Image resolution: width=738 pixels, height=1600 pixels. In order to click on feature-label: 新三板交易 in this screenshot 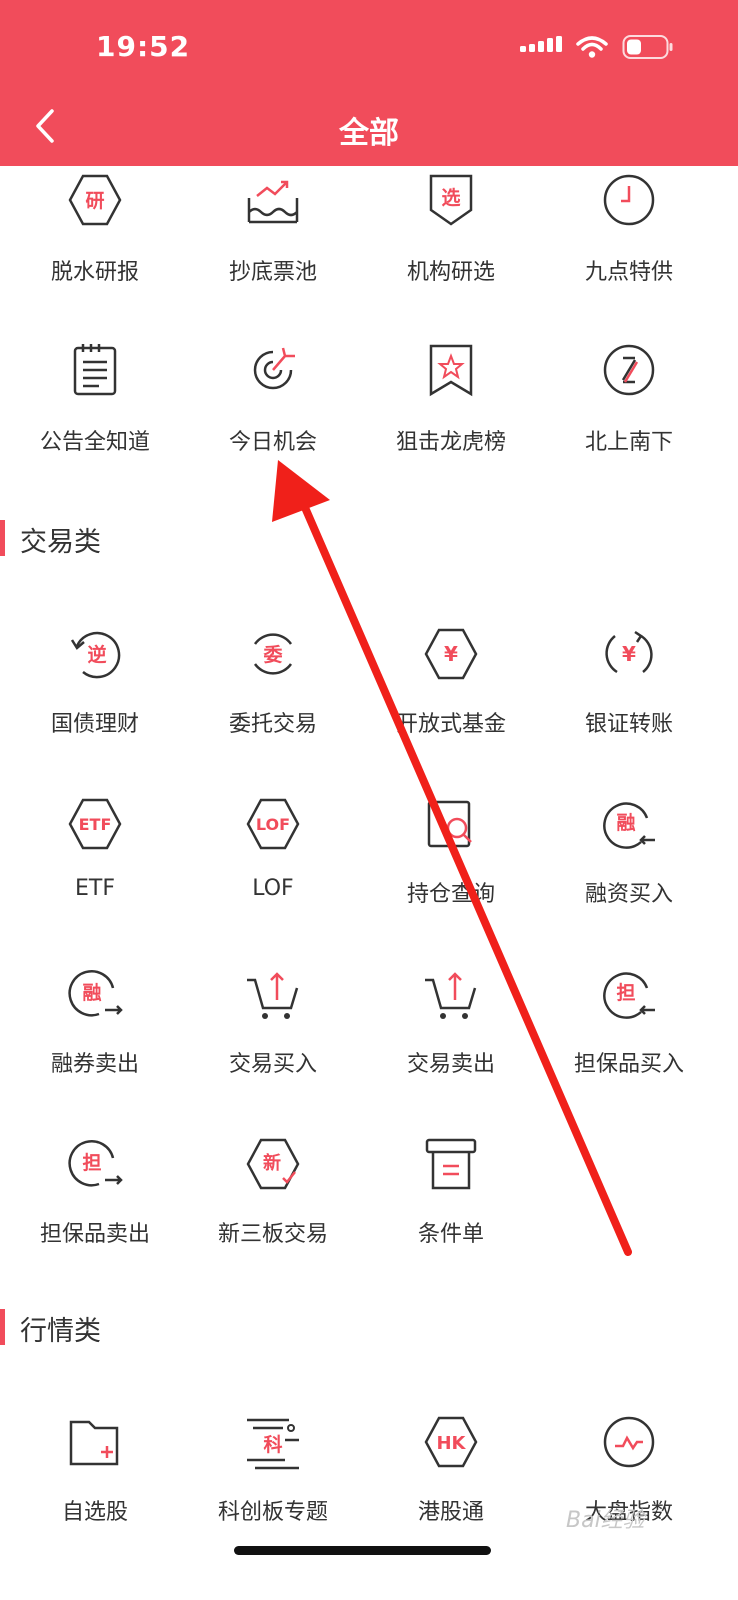, I will do `click(272, 1234)`.